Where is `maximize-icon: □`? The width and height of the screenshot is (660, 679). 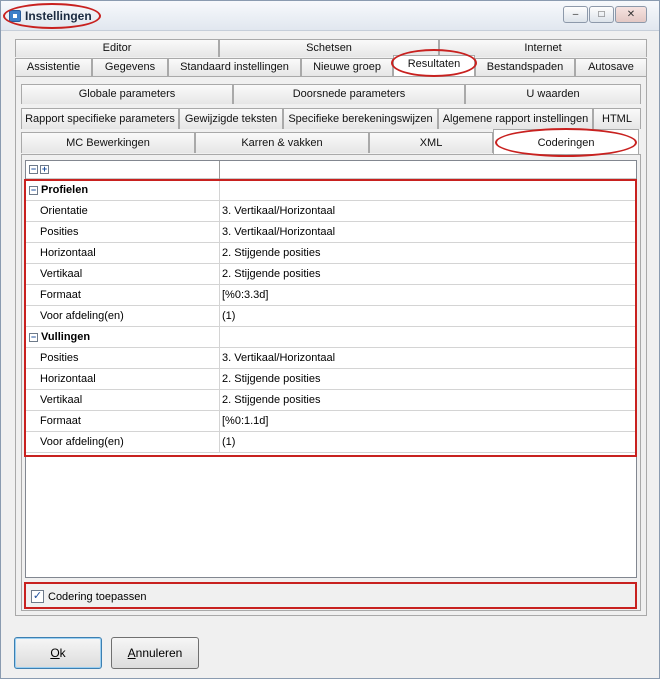
maximize-icon: □ is located at coordinates (601, 14).